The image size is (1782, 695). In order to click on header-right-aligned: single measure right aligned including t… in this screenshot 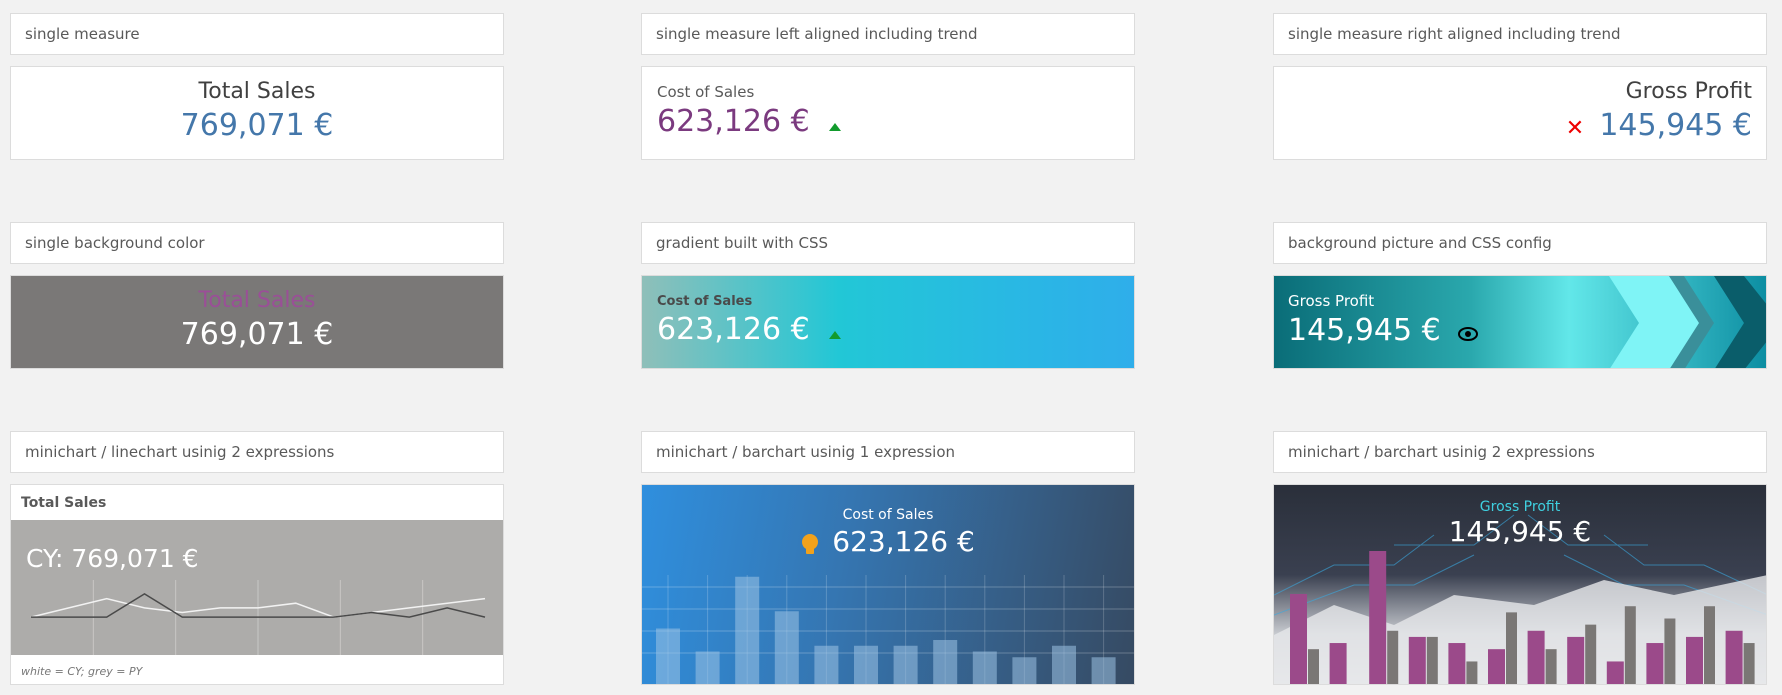, I will do `click(1520, 34)`.